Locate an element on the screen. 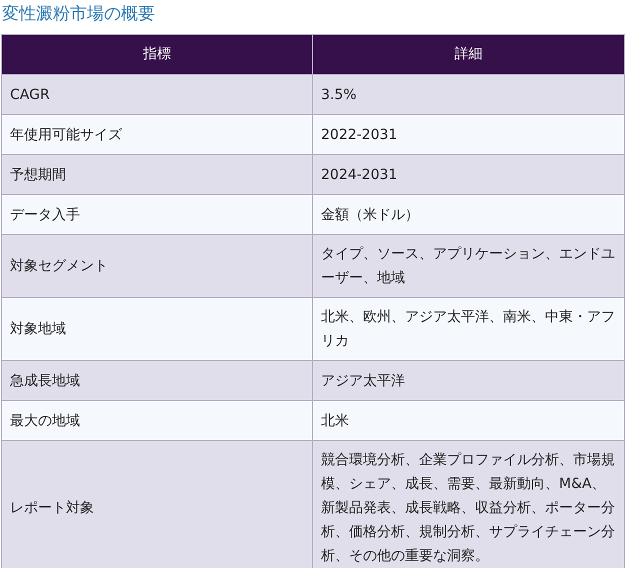 The image size is (628, 568). table-cell: レポート対象 is located at coordinates (157, 504).